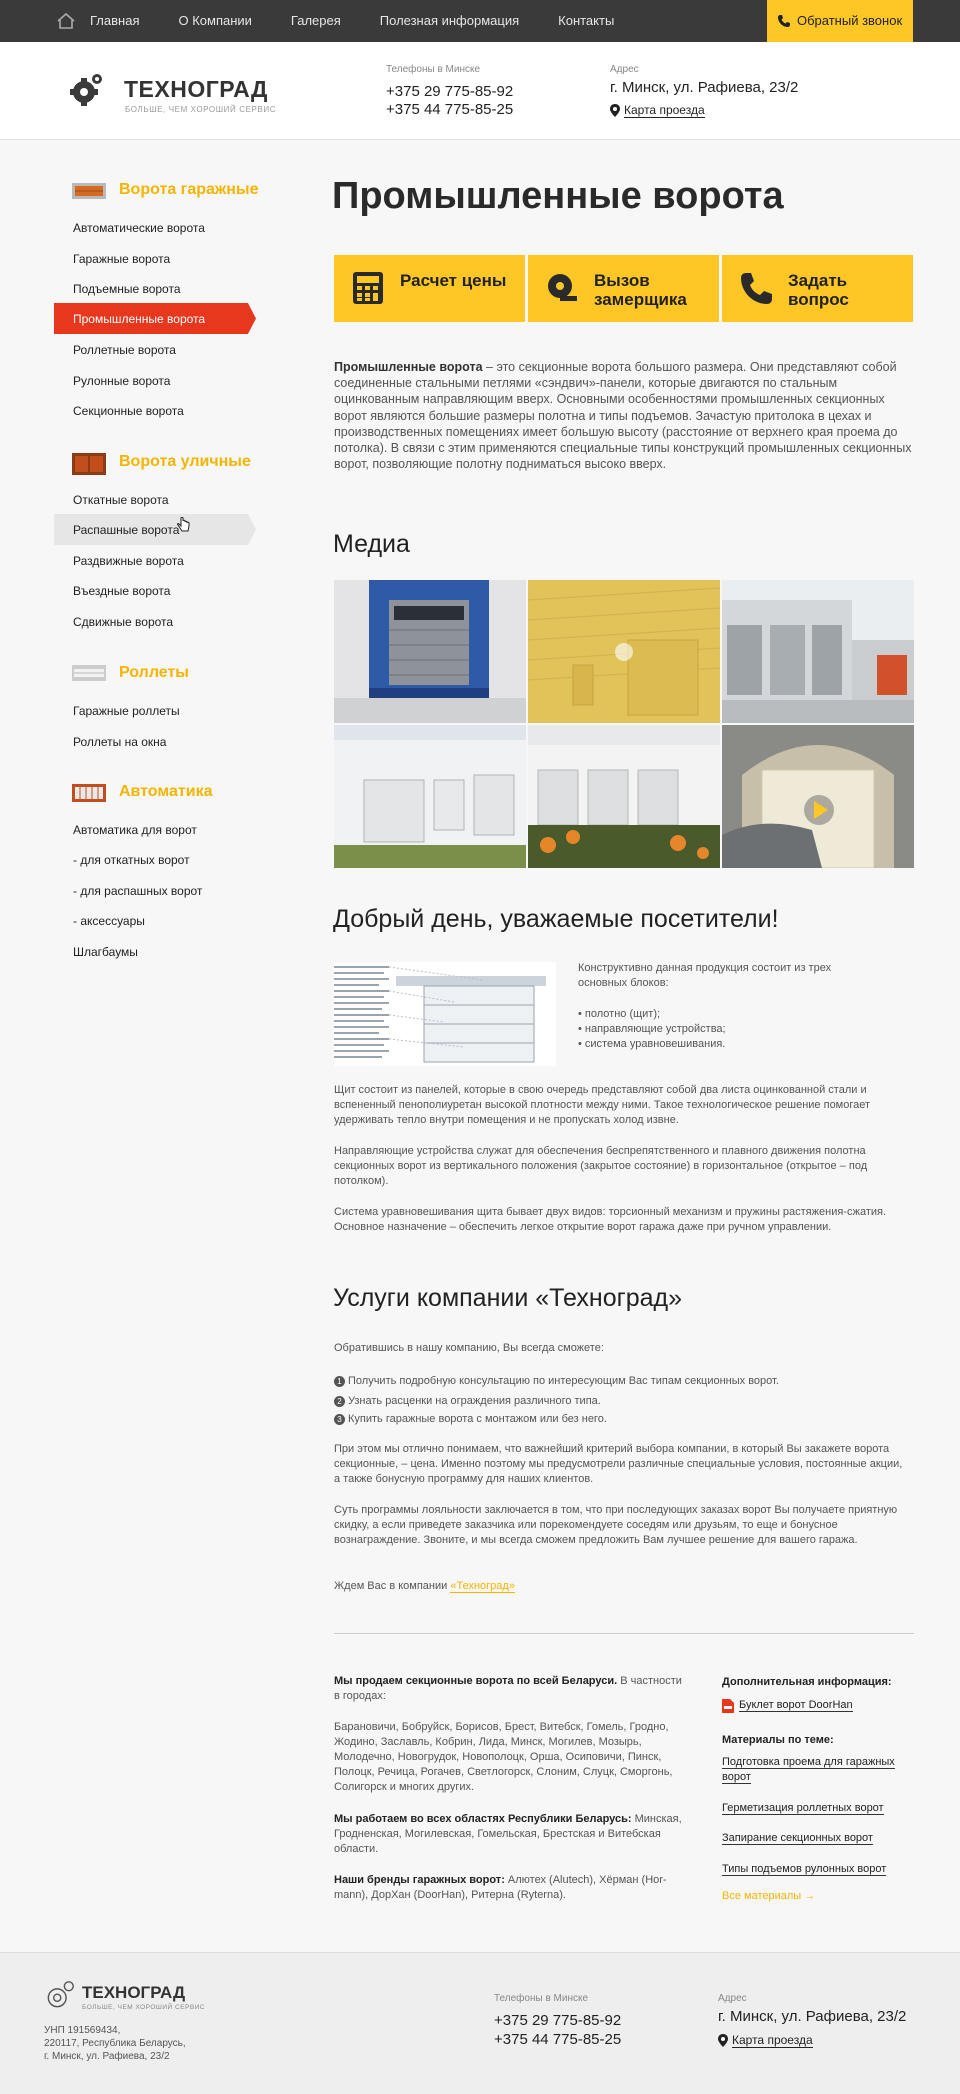  Describe the element at coordinates (449, 109) in the screenshot. I see `phone-2: +375 44 775-85-25` at that location.